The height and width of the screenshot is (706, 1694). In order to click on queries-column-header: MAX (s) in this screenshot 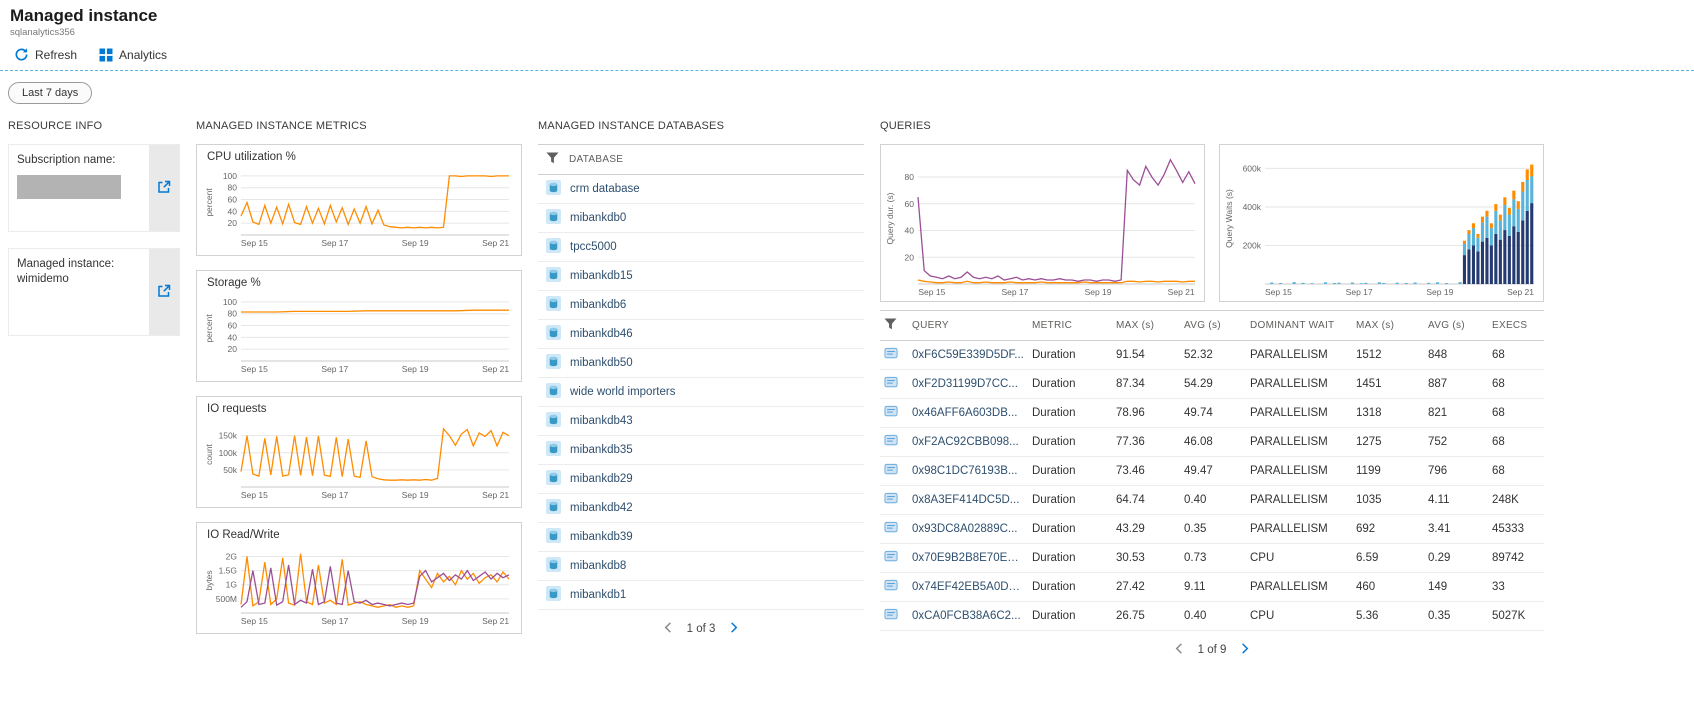, I will do `click(1146, 325)`.